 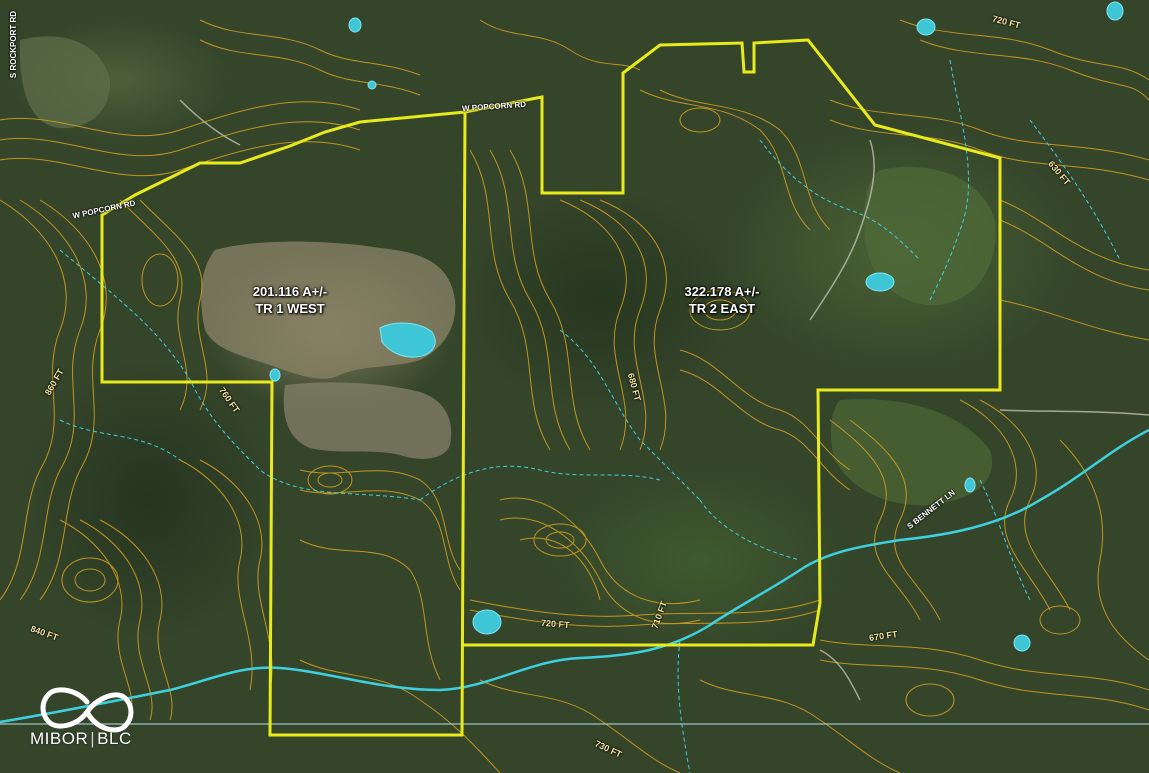 What do you see at coordinates (59, 738) in the screenshot?
I see `logo-brand-left: MIBOR` at bounding box center [59, 738].